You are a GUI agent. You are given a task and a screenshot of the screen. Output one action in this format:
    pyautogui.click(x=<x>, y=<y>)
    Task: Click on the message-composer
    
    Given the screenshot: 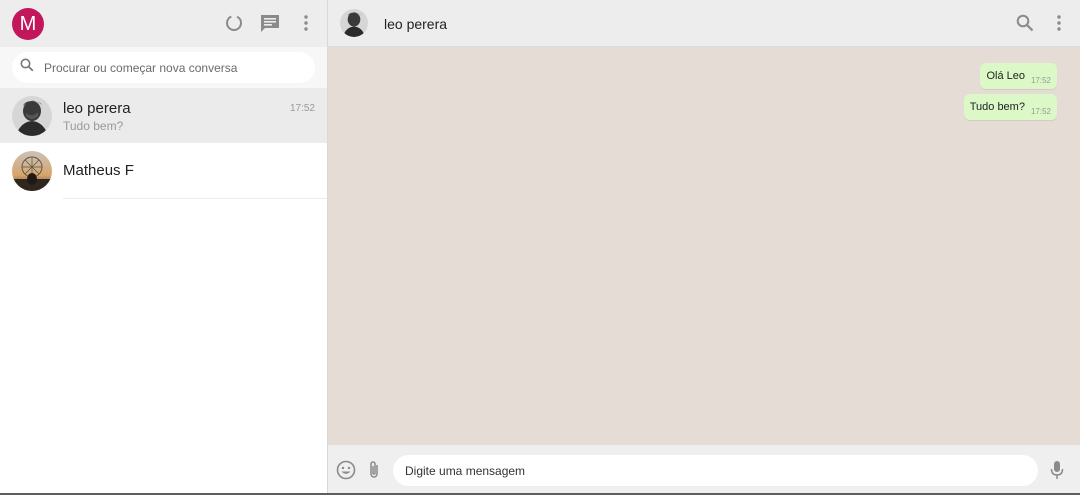 What is the action you would take?
    pyautogui.click(x=704, y=470)
    